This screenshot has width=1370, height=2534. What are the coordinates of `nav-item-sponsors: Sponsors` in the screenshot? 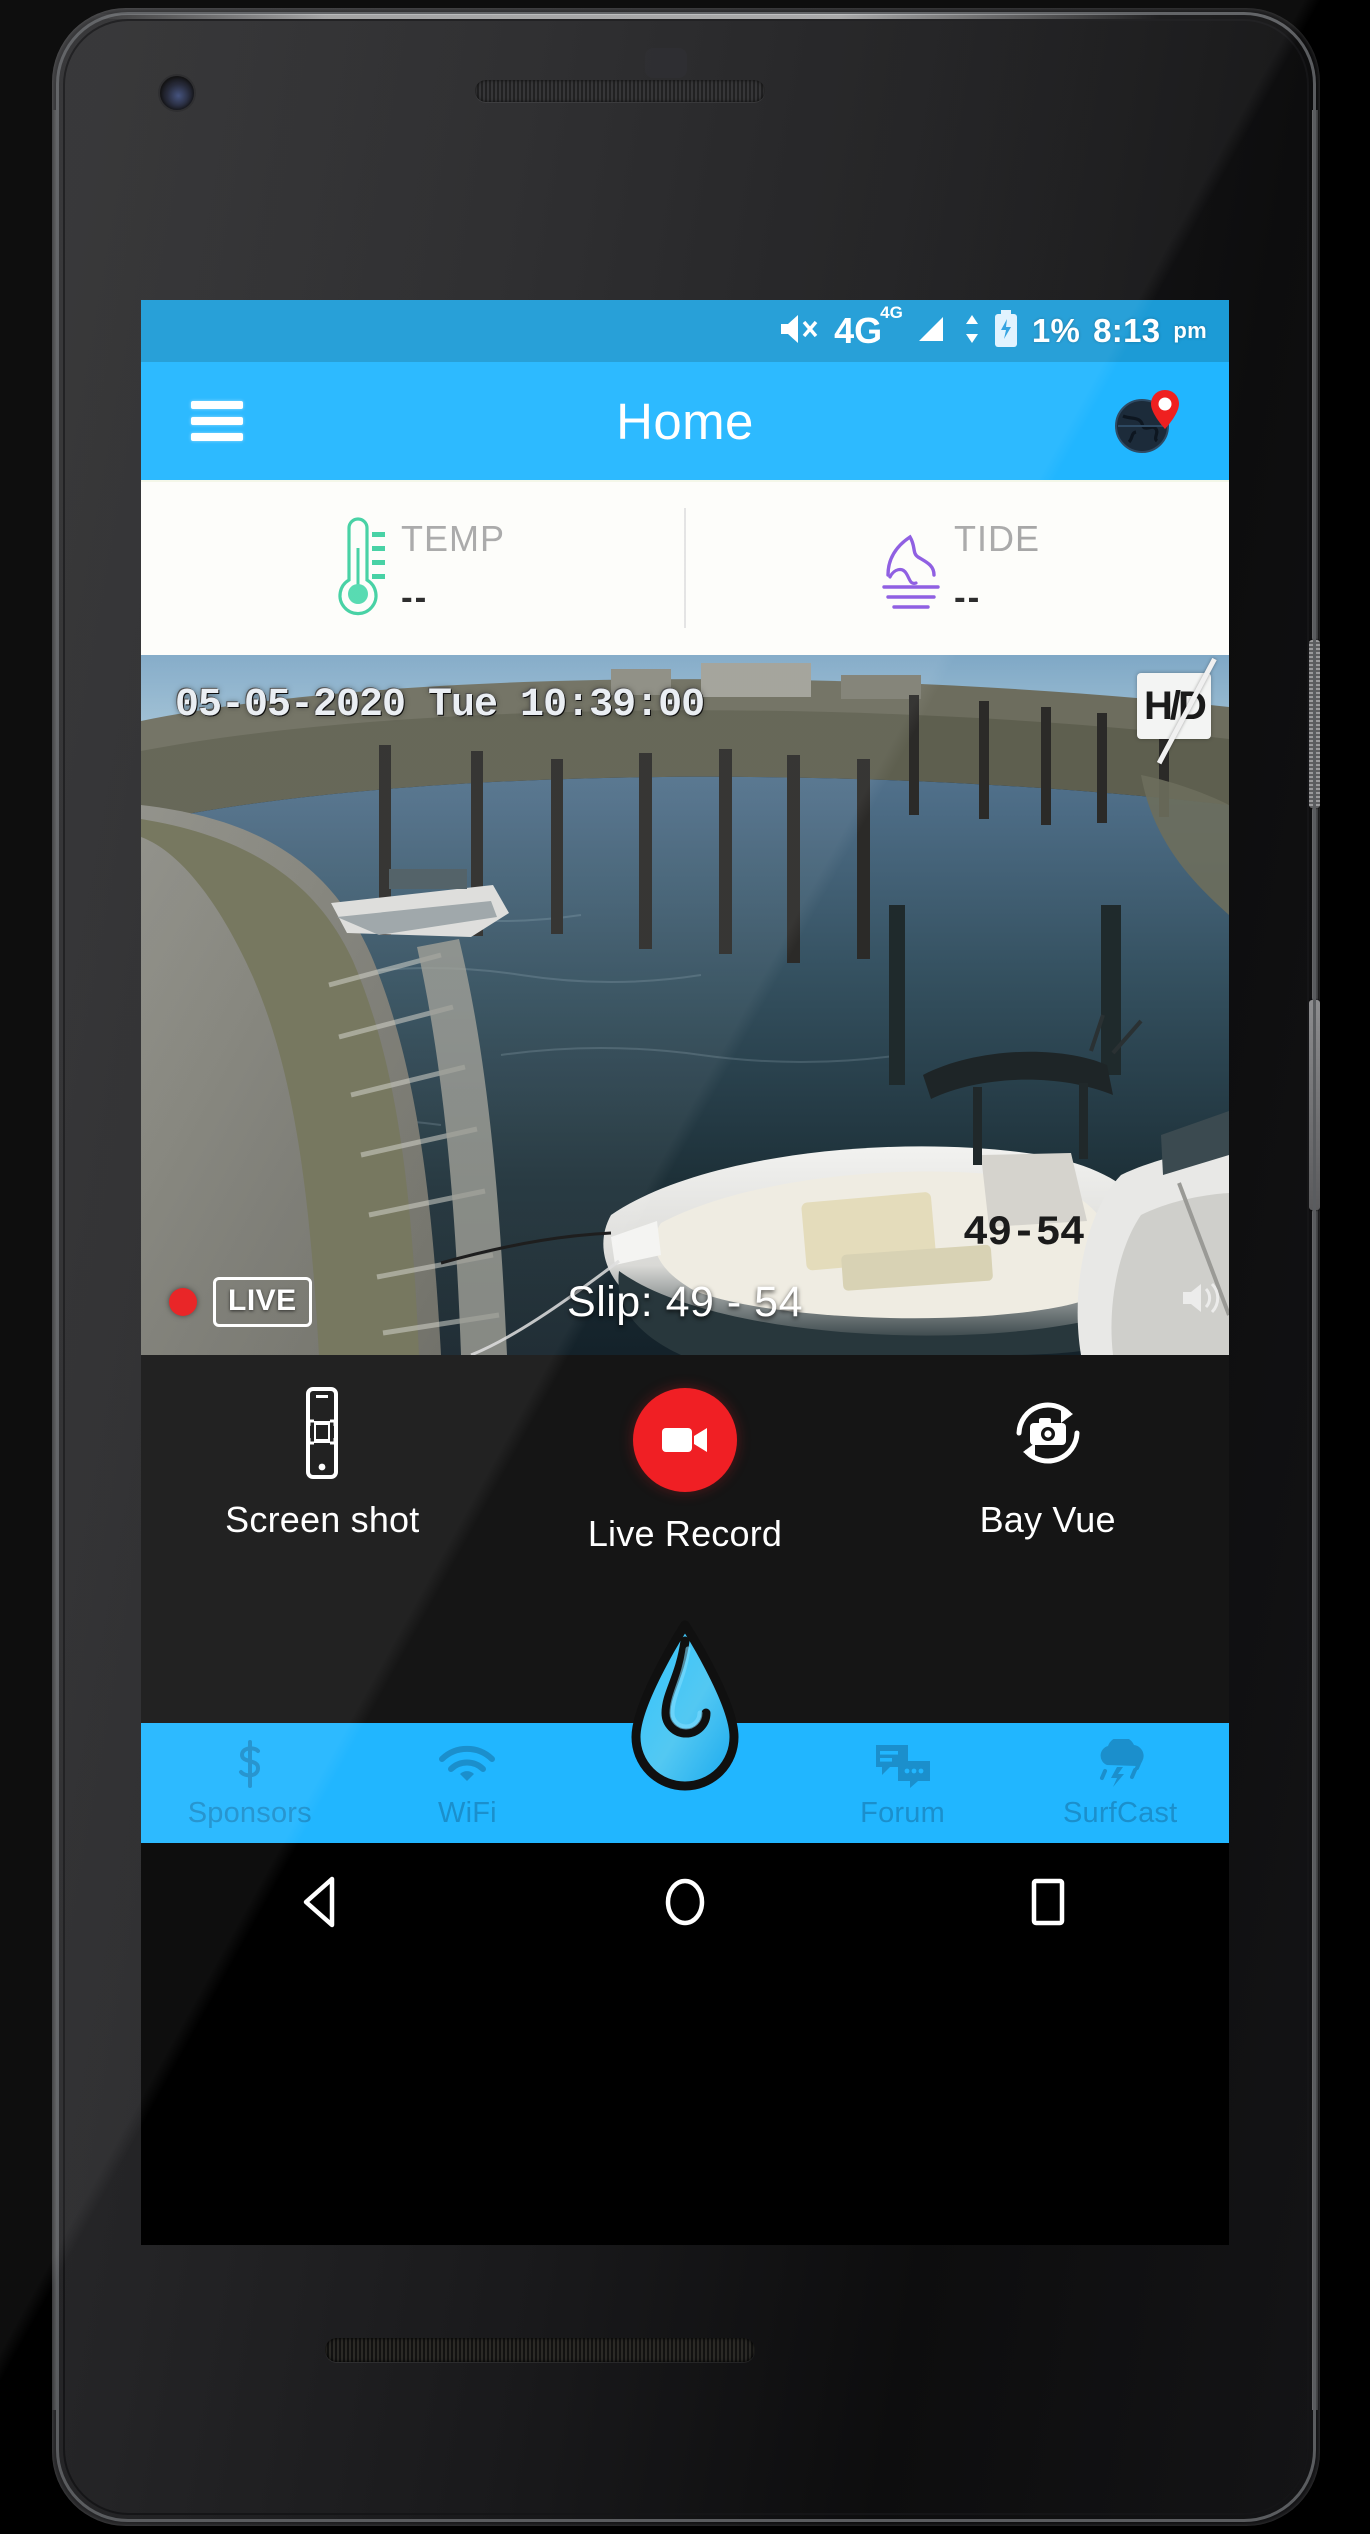 It's located at (250, 1783).